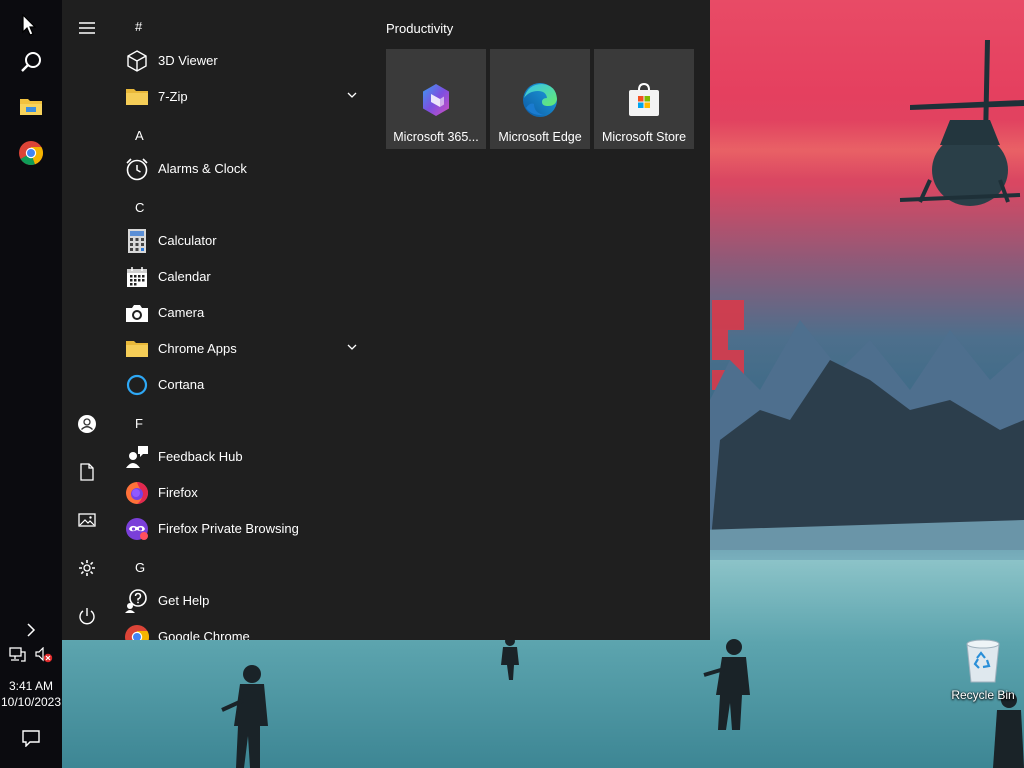 The image size is (1024, 768). I want to click on microsoft-365-icon, so click(436, 100).